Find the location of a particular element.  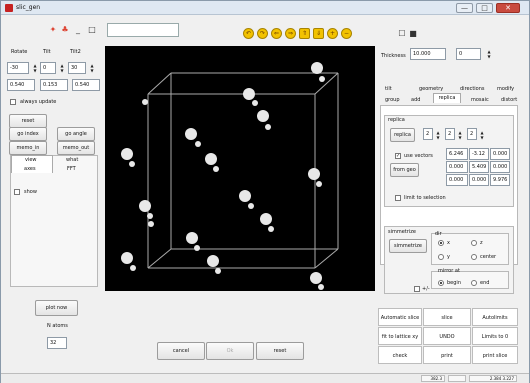

rotate-input: -30 is located at coordinates (18, 68).